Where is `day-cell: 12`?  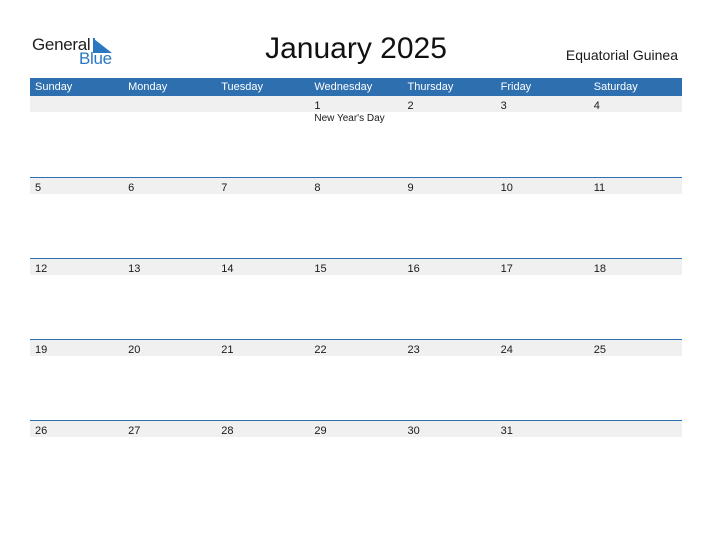
day-cell: 12 is located at coordinates (76, 267).